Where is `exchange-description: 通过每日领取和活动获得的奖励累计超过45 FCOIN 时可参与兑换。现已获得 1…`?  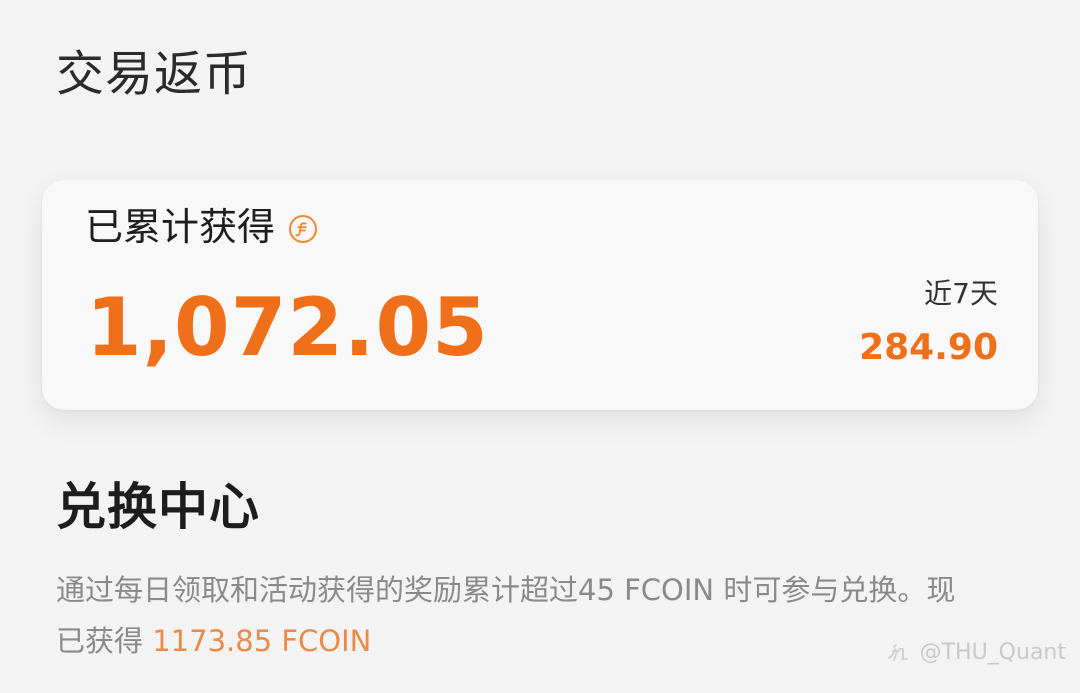 exchange-description: 通过每日领取和活动获得的奖励累计超过45 FCOIN 时可参与兑换。现已获得 1… is located at coordinates (516, 616).